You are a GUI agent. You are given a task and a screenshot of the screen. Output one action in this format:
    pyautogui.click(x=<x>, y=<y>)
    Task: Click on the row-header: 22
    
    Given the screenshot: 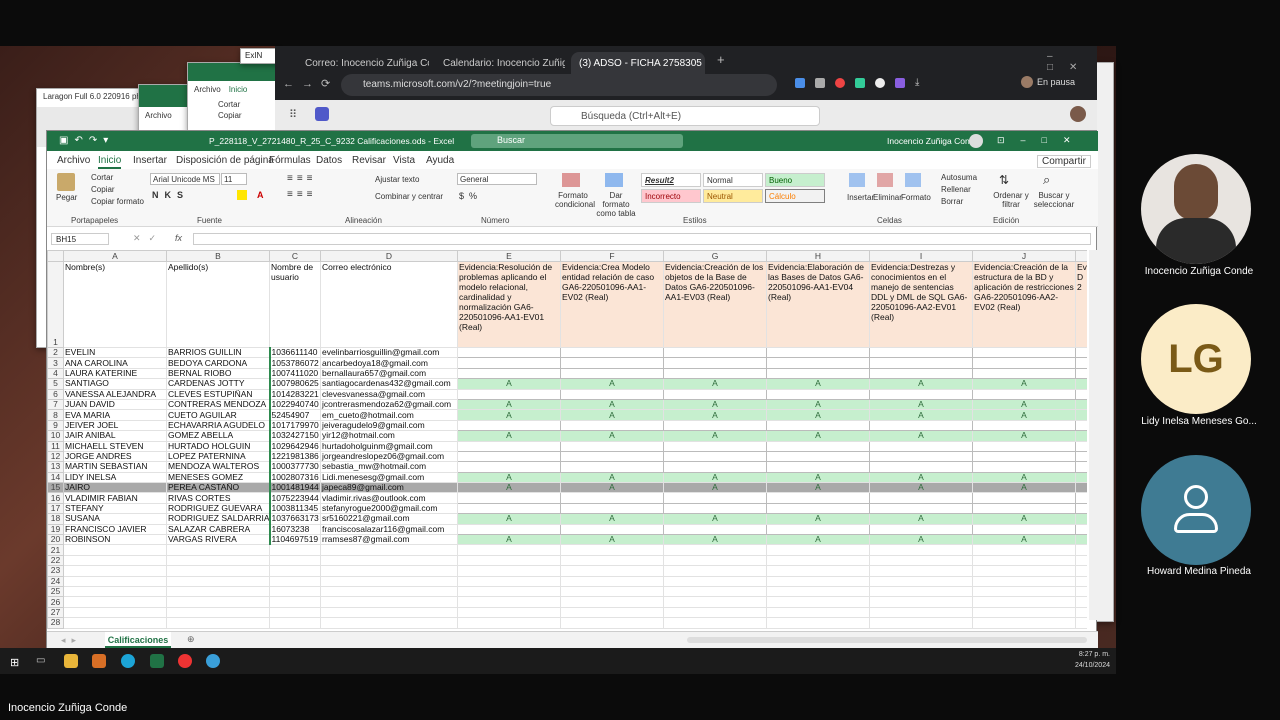 What is the action you would take?
    pyautogui.click(x=55, y=560)
    